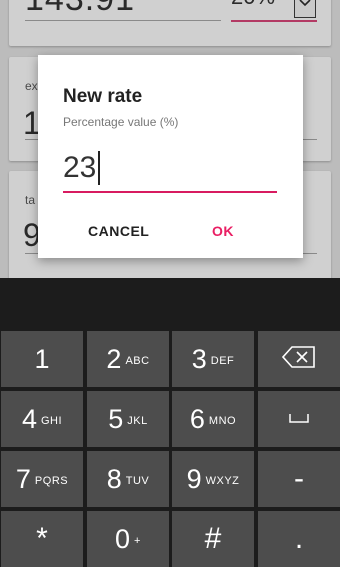  I want to click on key-3: 3 DEF, so click(213, 359).